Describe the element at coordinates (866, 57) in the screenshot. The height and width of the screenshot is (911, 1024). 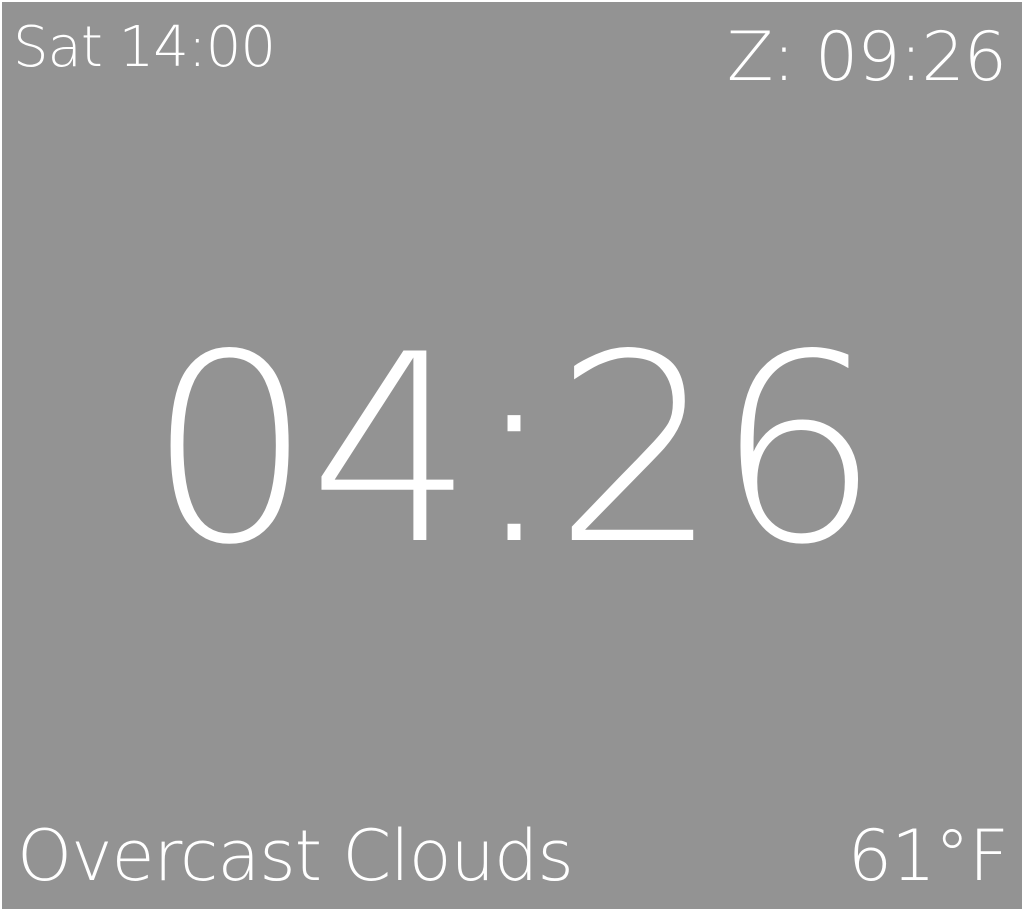
I see `zulu-time: Z: 09:26` at that location.